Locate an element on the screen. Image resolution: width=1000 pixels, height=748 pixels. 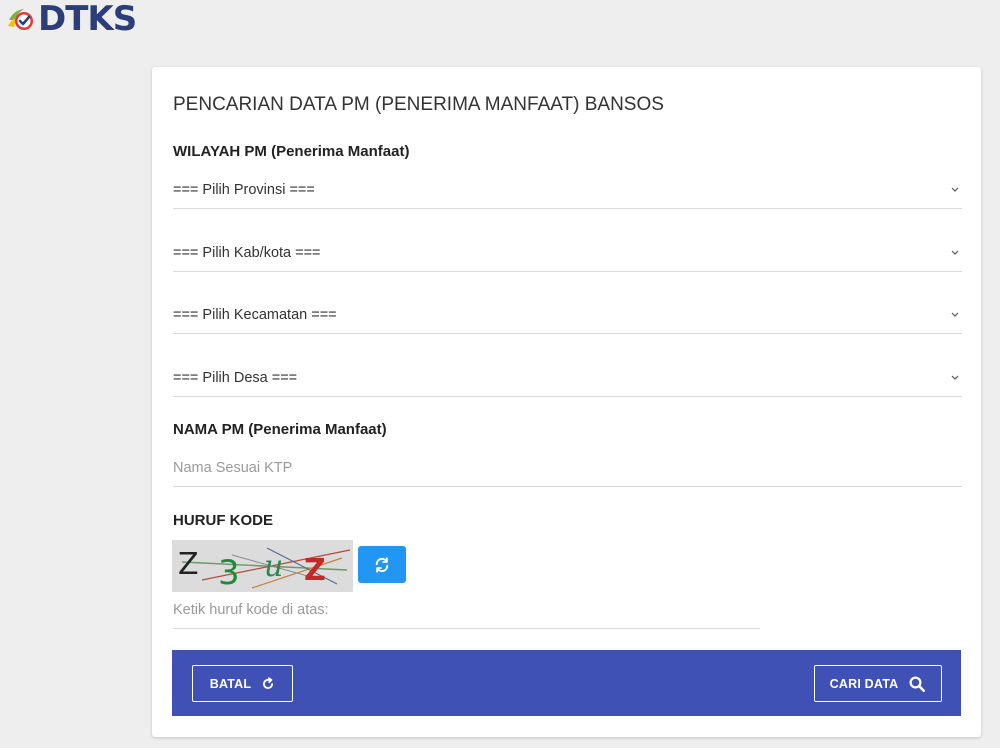
captcha-refresh-button is located at coordinates (382, 564).